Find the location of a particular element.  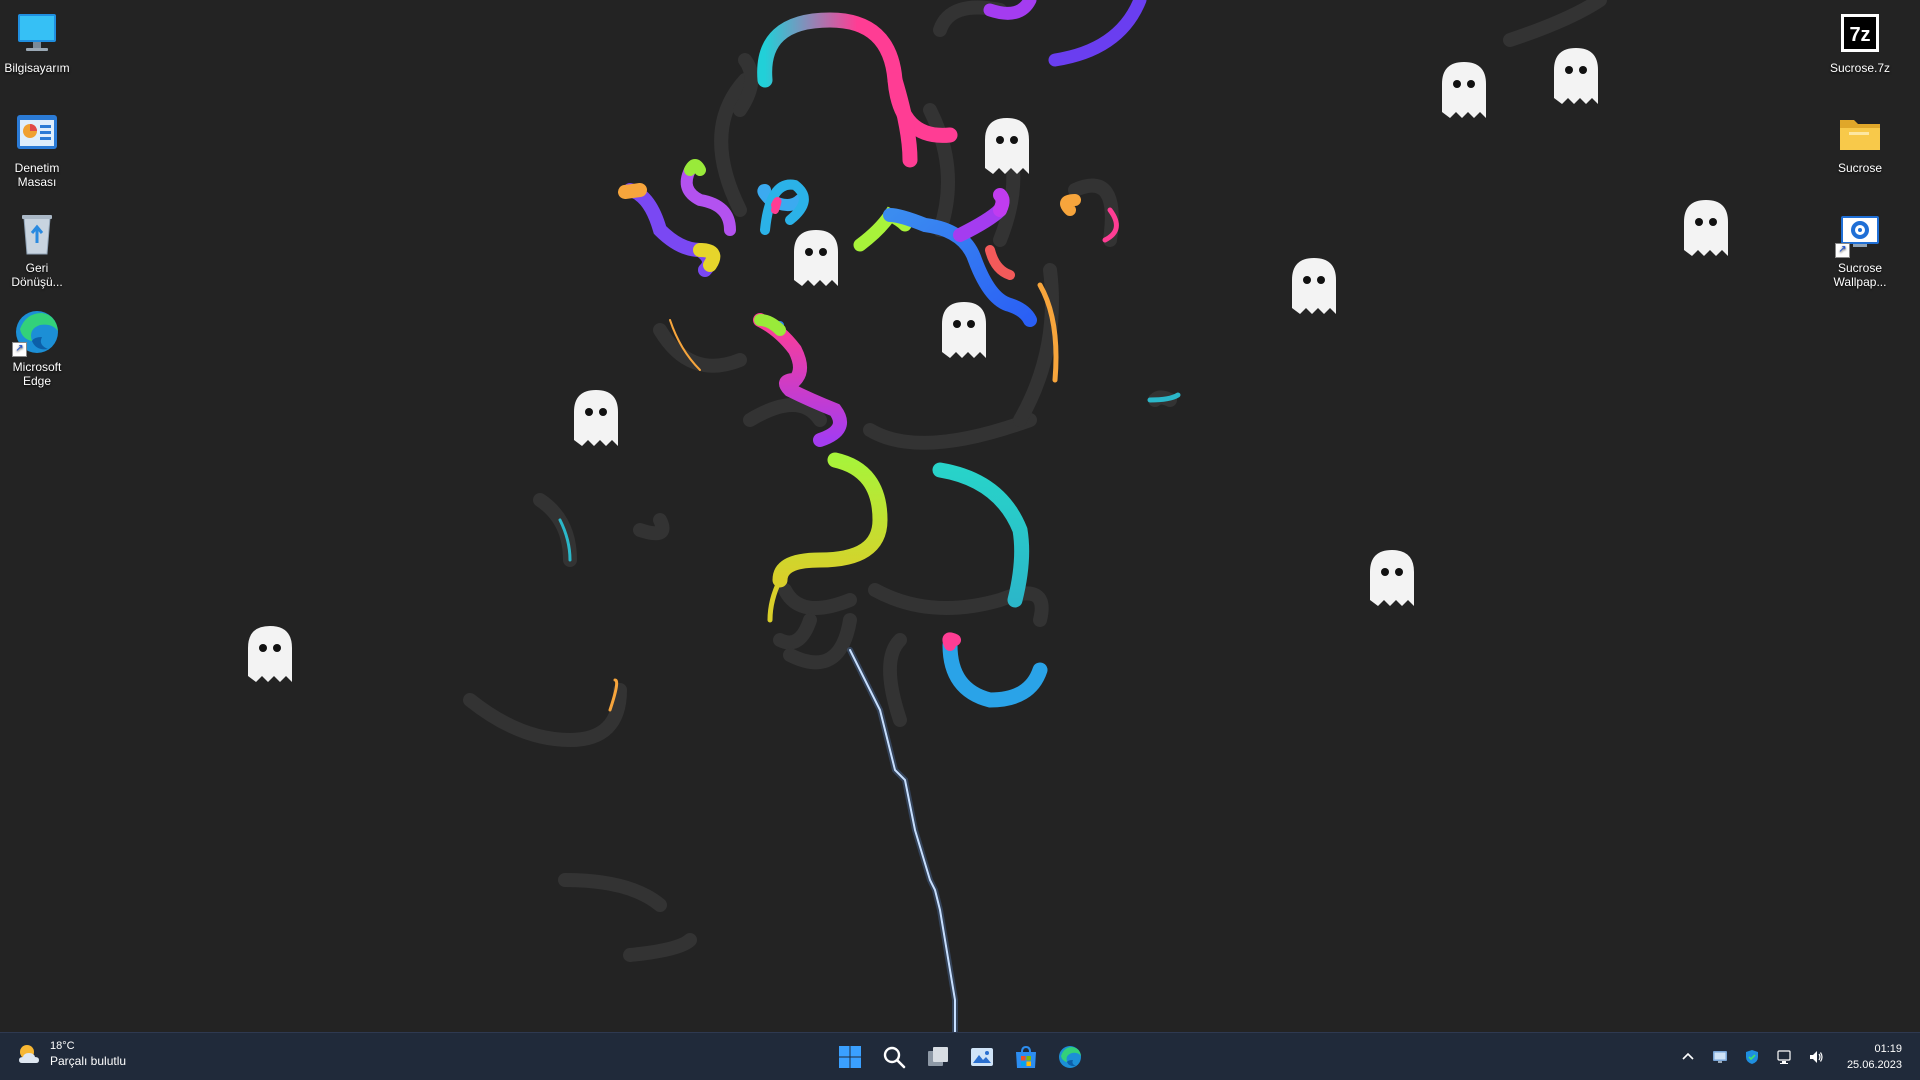

chevron-up-icon is located at coordinates (1688, 1056).